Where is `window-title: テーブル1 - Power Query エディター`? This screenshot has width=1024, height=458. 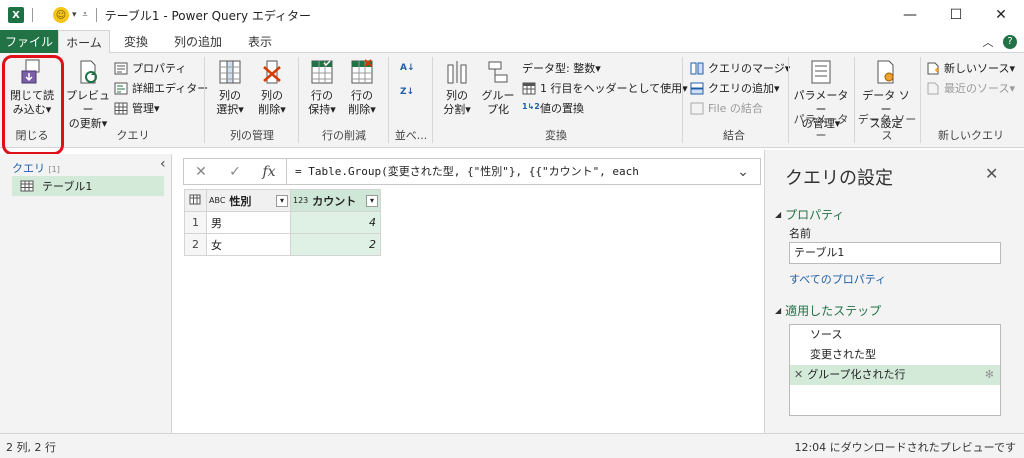 window-title: テーブル1 - Power Query エディター is located at coordinates (208, 15).